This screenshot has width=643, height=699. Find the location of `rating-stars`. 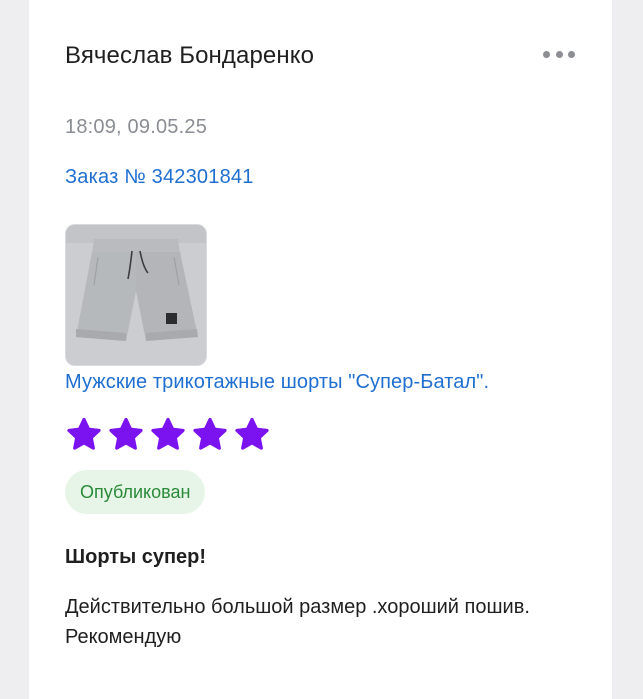

rating-stars is located at coordinates (168, 435).